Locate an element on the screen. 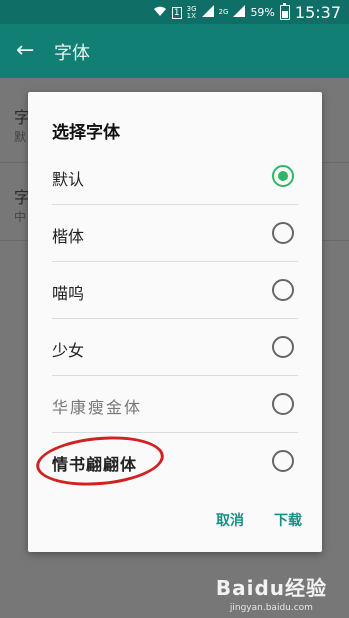  dialog-title: 选择字体 is located at coordinates (86, 133).